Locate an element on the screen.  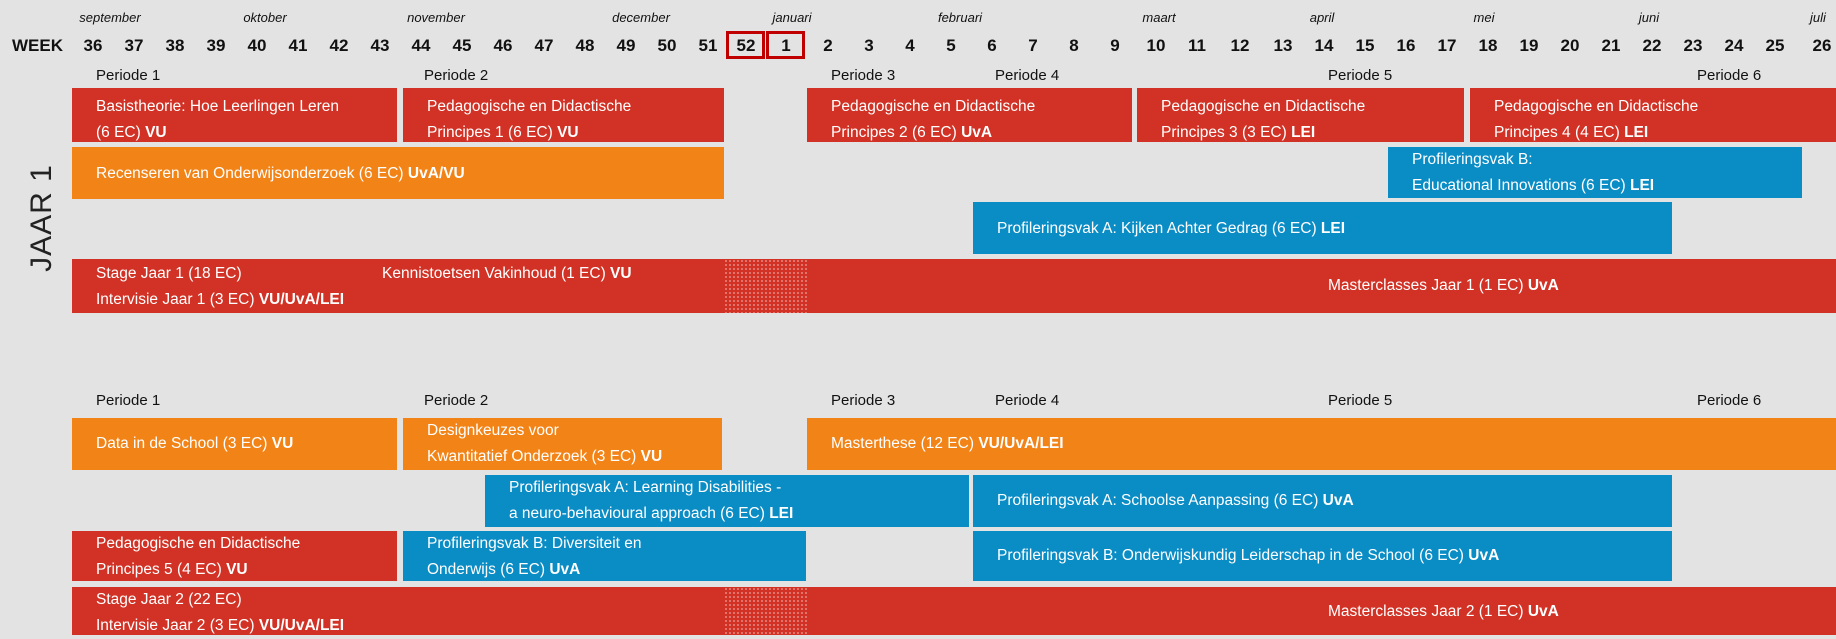
week-number: 25 is located at coordinates (1775, 45).